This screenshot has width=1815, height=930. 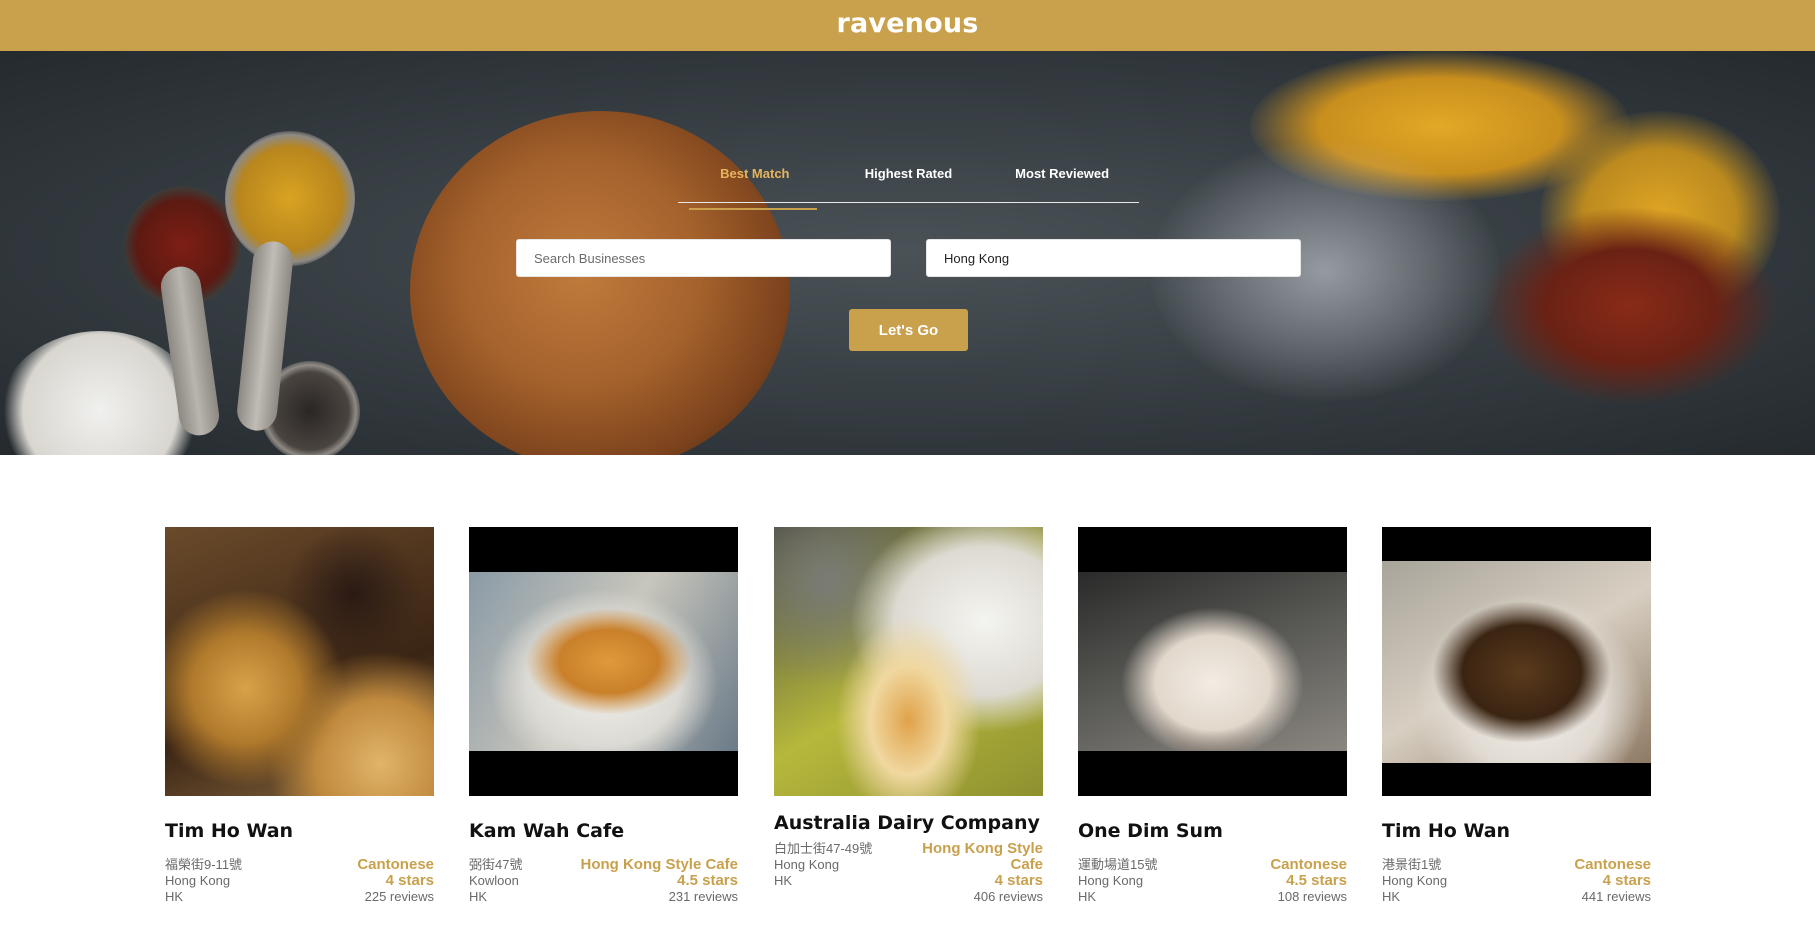 I want to click on sort-options: Best Match Highest Rated Most Reviewed, so click(x=908, y=188).